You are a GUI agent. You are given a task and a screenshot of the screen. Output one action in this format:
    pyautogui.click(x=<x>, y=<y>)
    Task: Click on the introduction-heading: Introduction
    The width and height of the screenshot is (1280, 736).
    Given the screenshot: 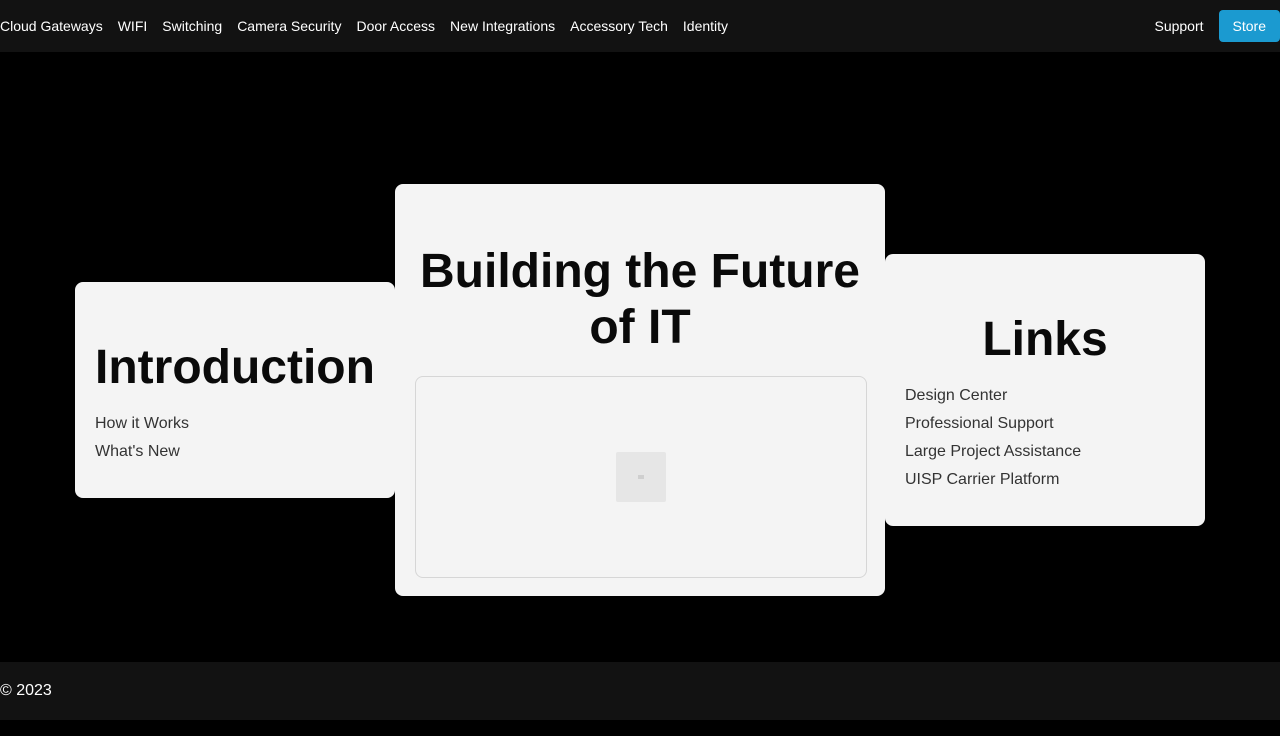 What is the action you would take?
    pyautogui.click(x=235, y=367)
    